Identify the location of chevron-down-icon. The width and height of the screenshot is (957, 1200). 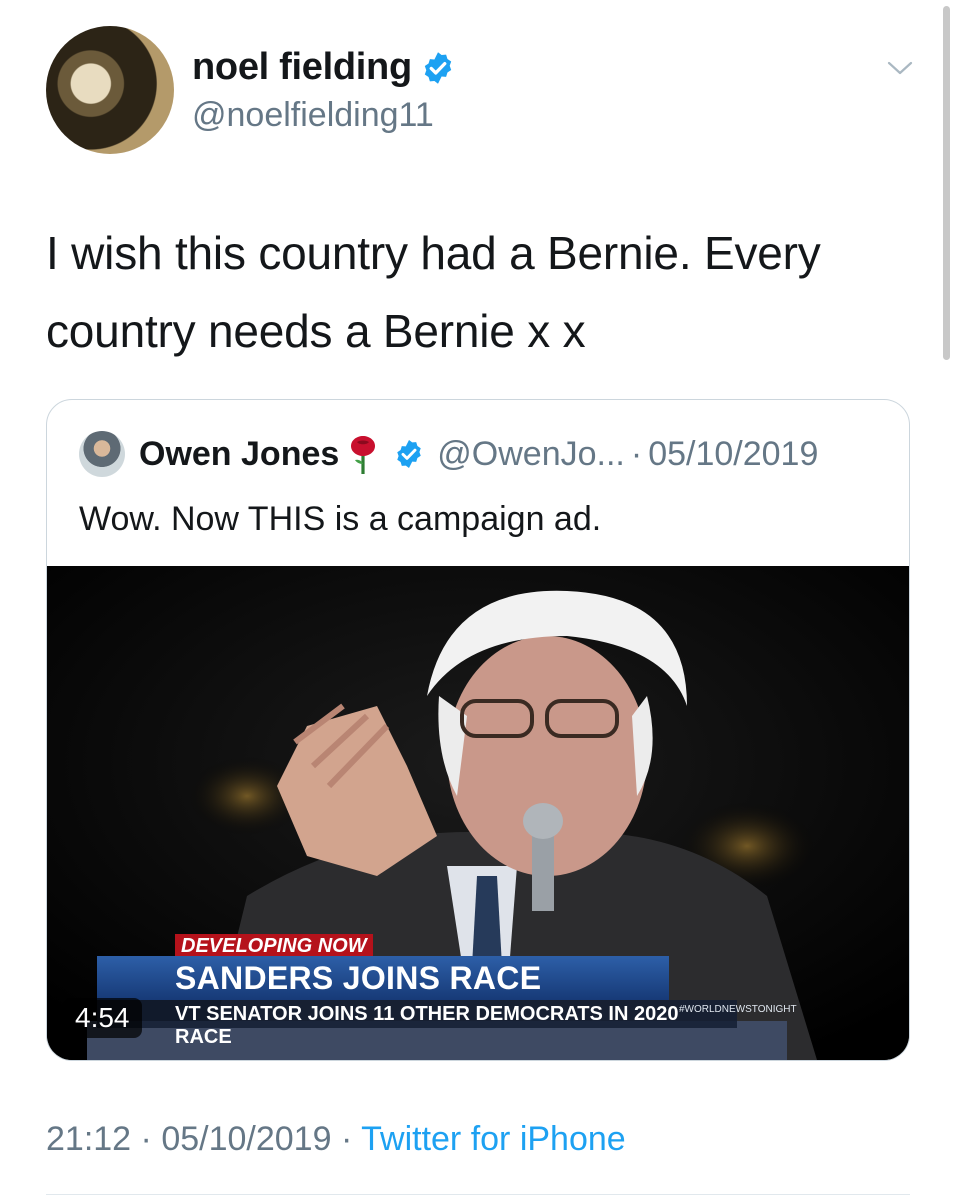
(900, 68).